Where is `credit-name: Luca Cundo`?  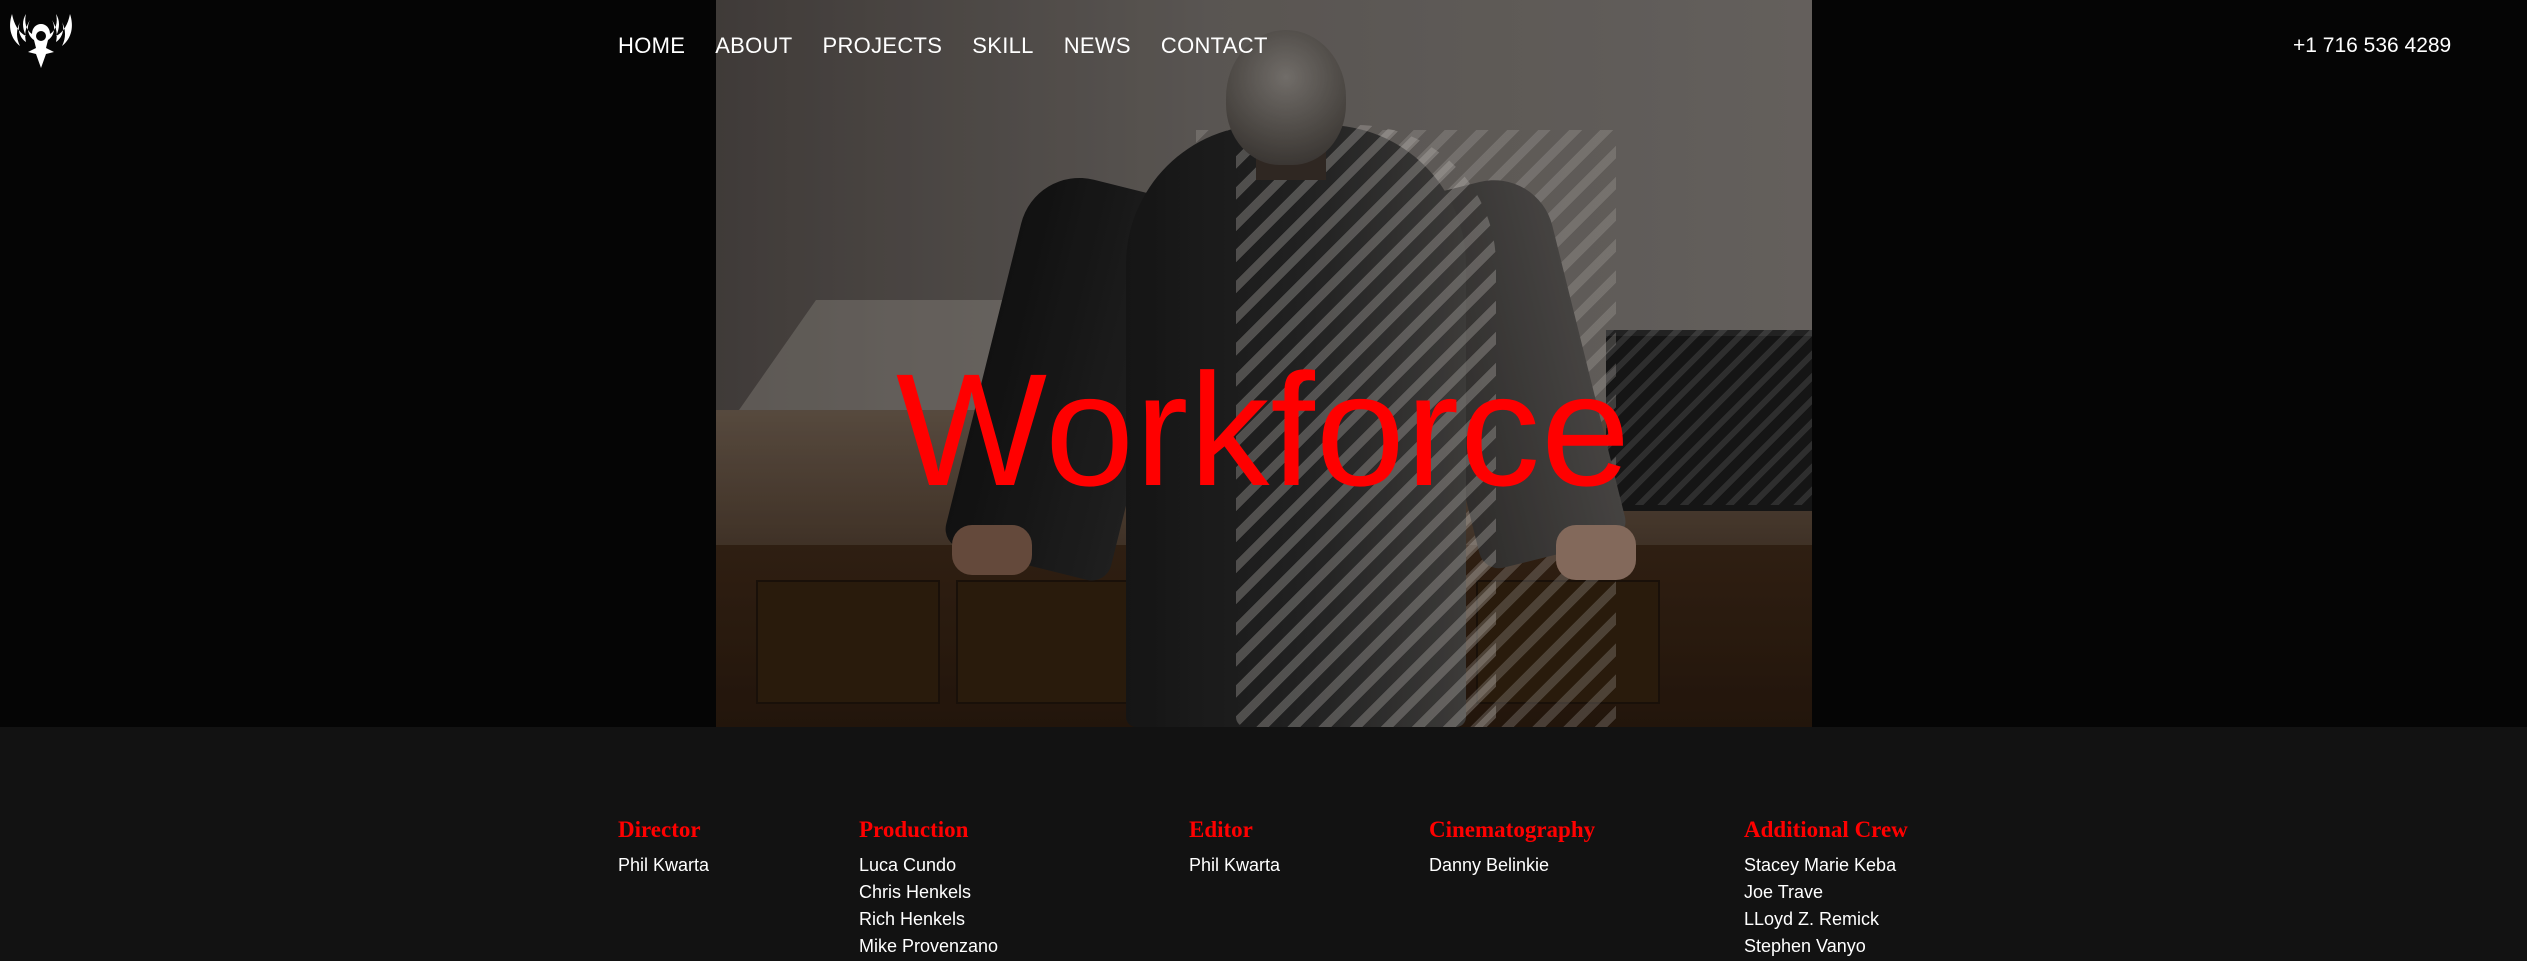 credit-name: Luca Cundo is located at coordinates (908, 865).